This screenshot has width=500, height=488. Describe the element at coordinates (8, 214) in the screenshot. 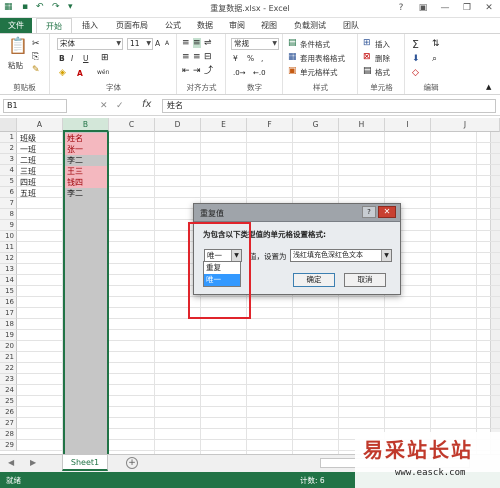

I see `row-header: 8` at that location.